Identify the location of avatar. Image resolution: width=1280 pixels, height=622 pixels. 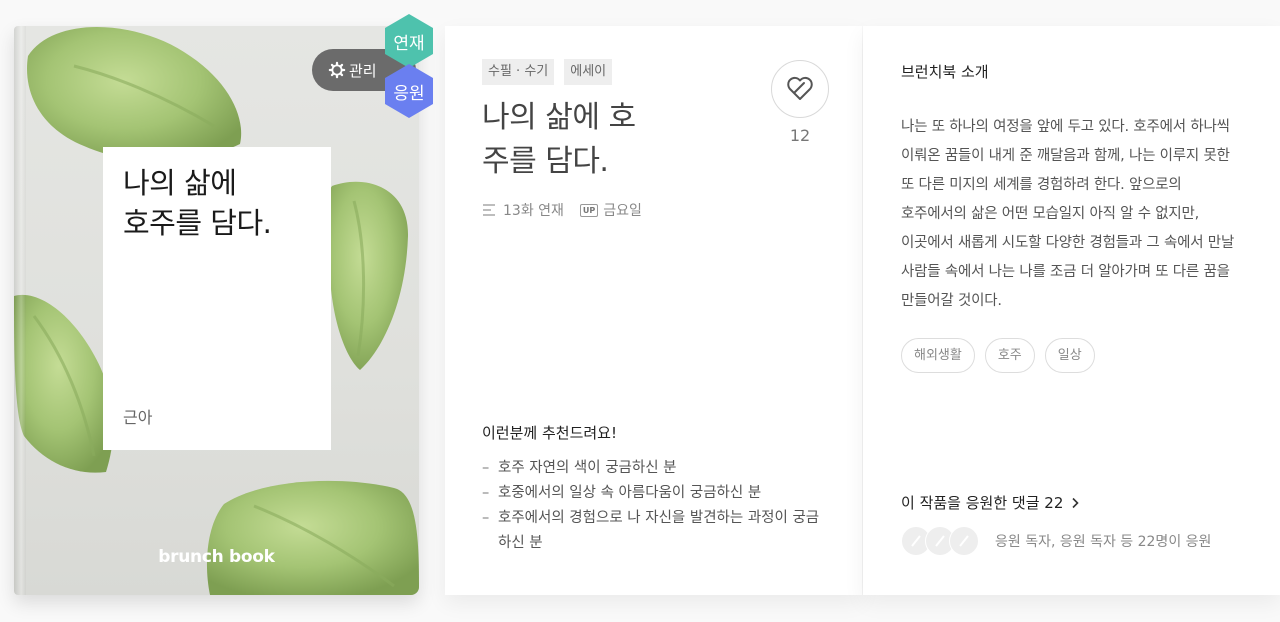
(964, 541).